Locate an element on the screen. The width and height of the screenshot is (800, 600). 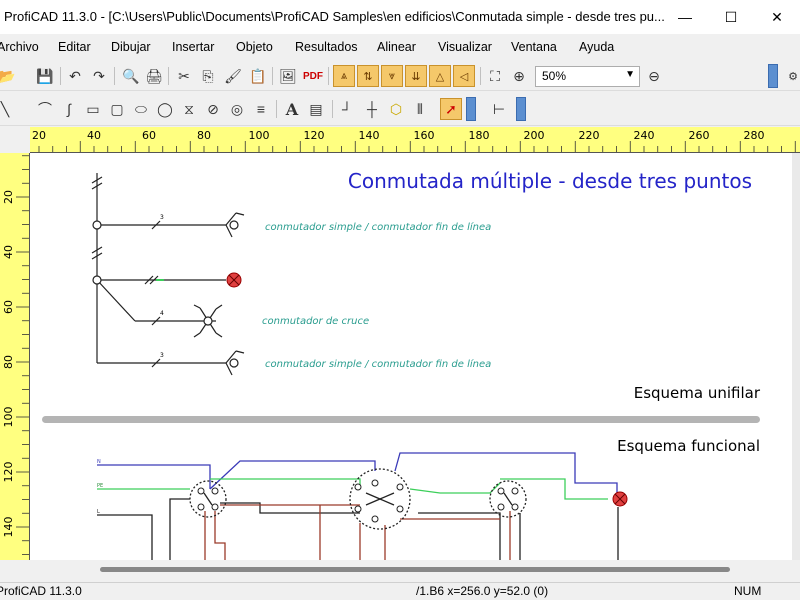
unifilar-diagram is located at coordinates (168, 274).